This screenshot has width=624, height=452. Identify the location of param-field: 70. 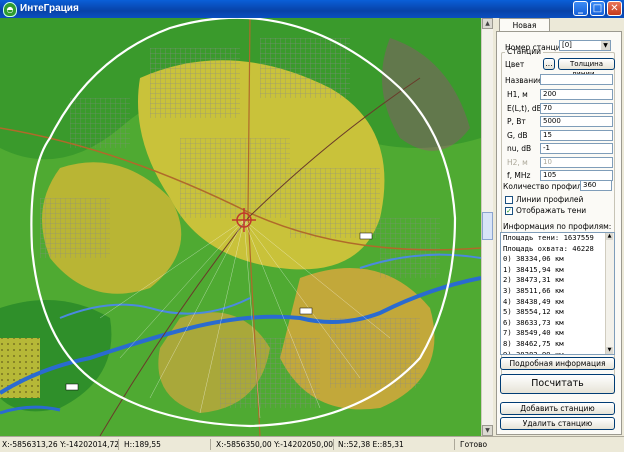
(576, 108).